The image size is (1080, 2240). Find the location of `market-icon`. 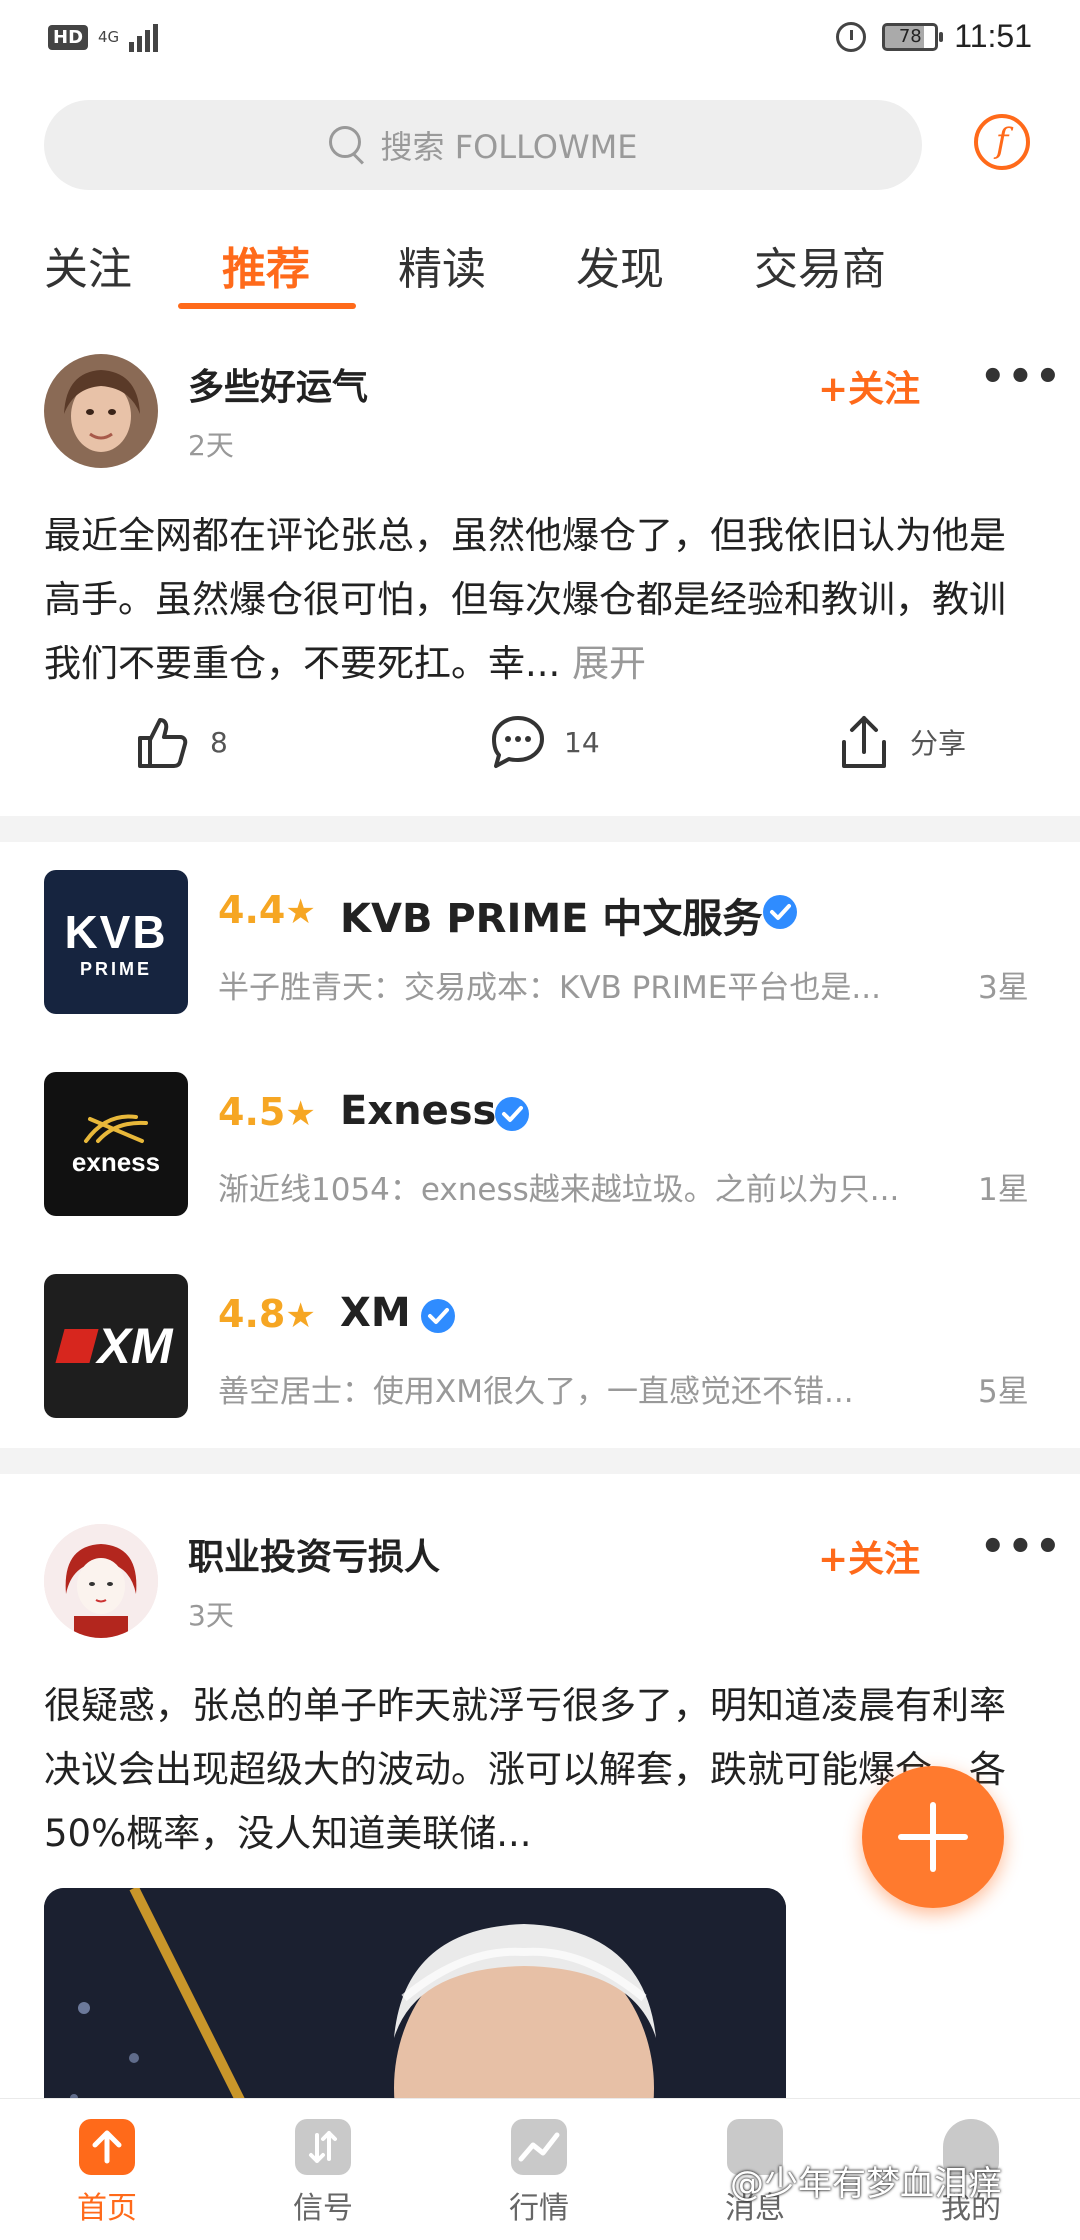

market-icon is located at coordinates (539, 2147).